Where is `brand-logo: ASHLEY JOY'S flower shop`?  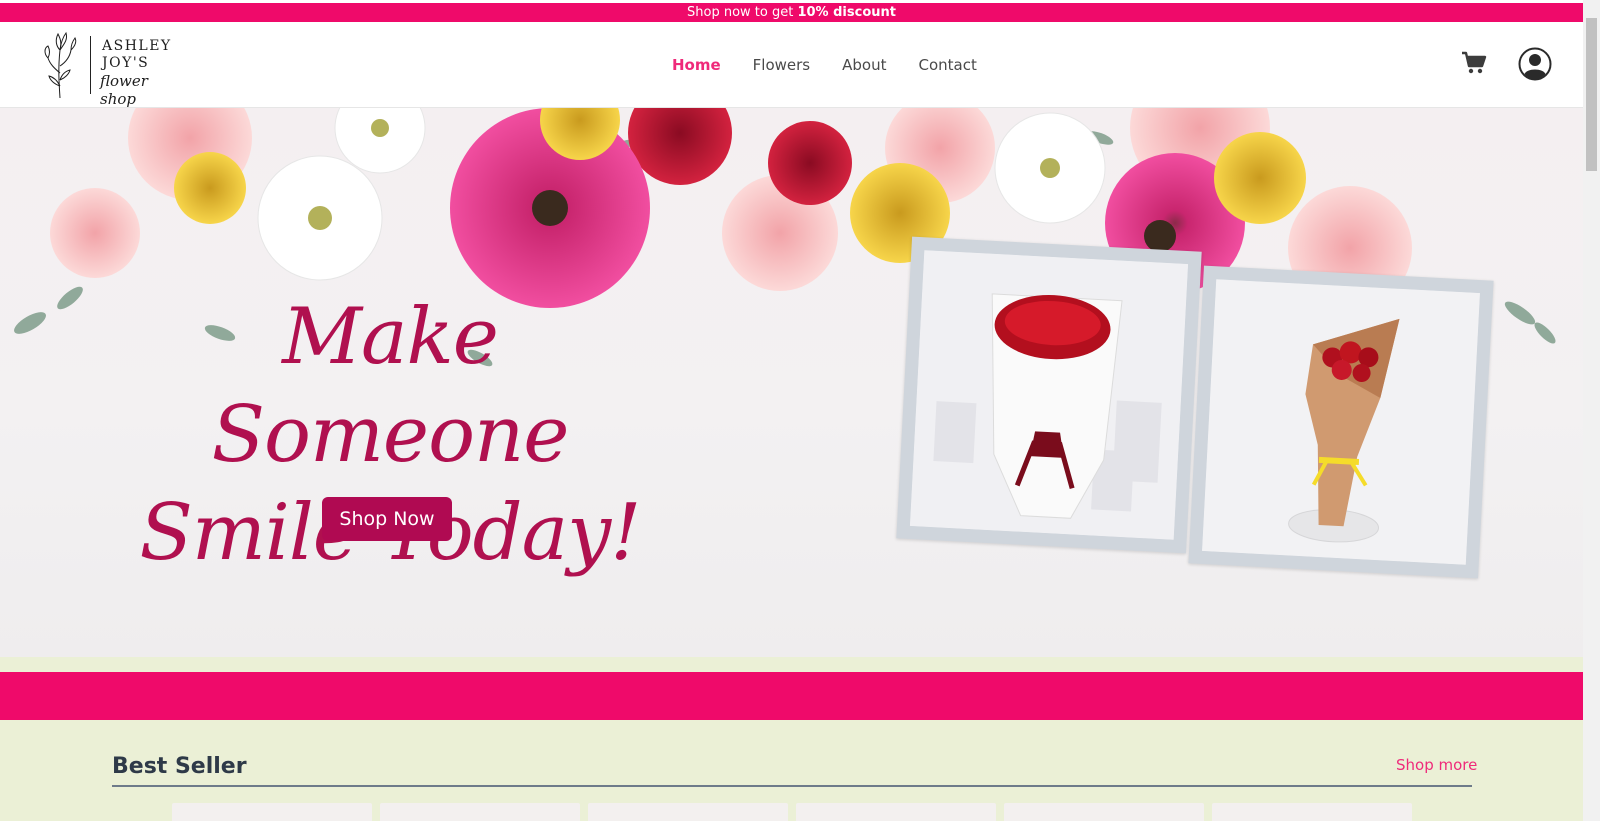 brand-logo: ASHLEY JOY'S flower shop is located at coordinates (110, 68).